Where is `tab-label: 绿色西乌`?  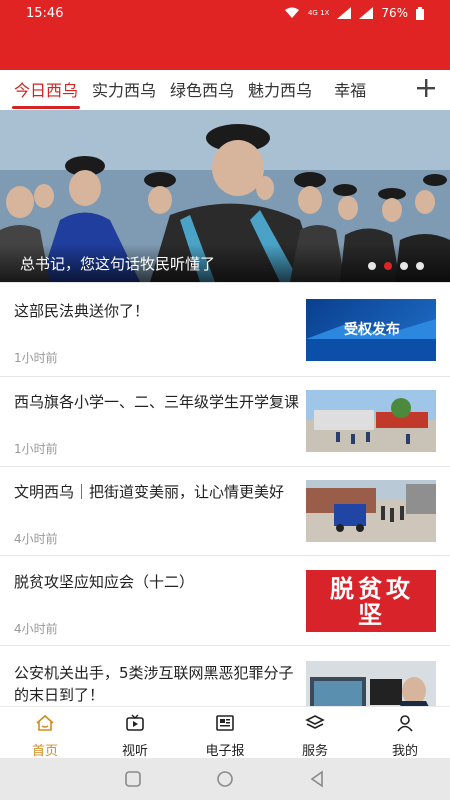 tab-label: 绿色西乌 is located at coordinates (202, 90).